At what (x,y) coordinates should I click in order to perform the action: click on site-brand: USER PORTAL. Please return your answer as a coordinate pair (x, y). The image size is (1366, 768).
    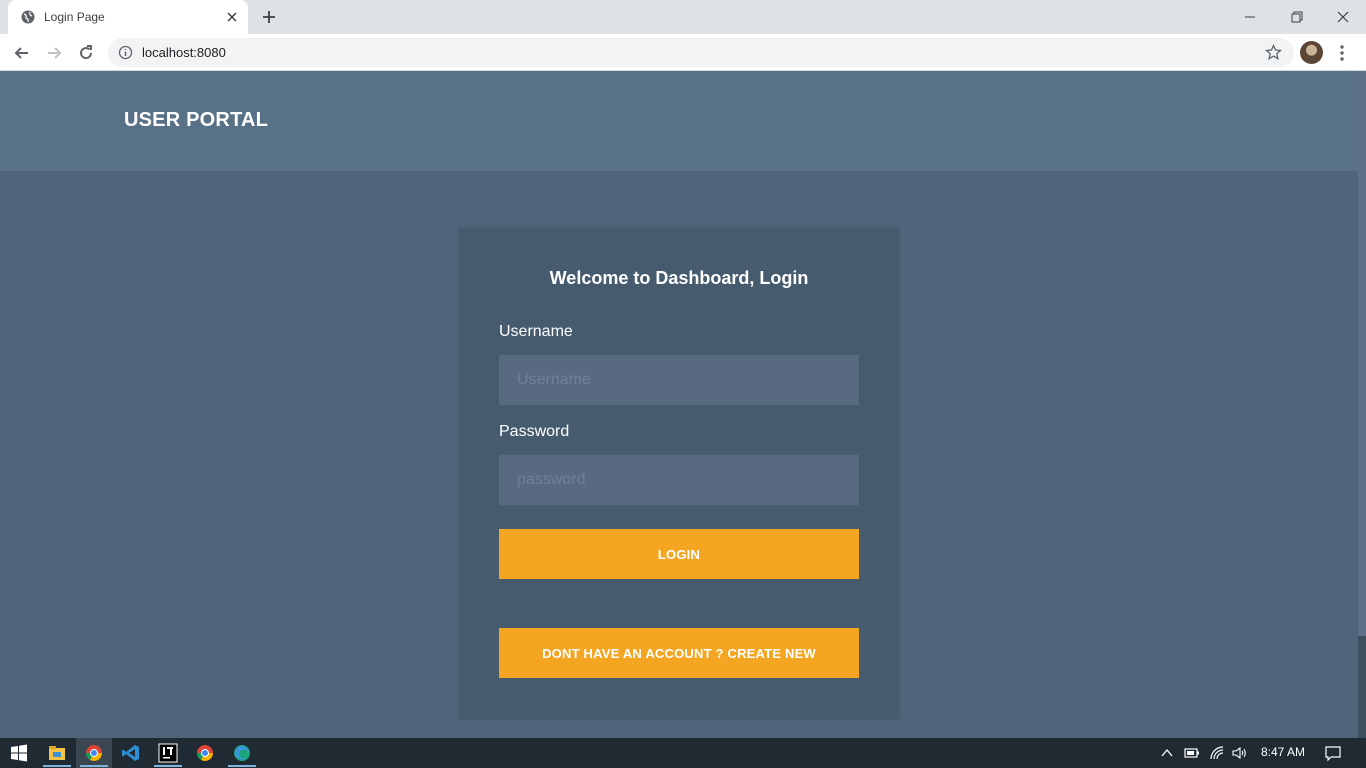
    Looking at the image, I should click on (196, 120).